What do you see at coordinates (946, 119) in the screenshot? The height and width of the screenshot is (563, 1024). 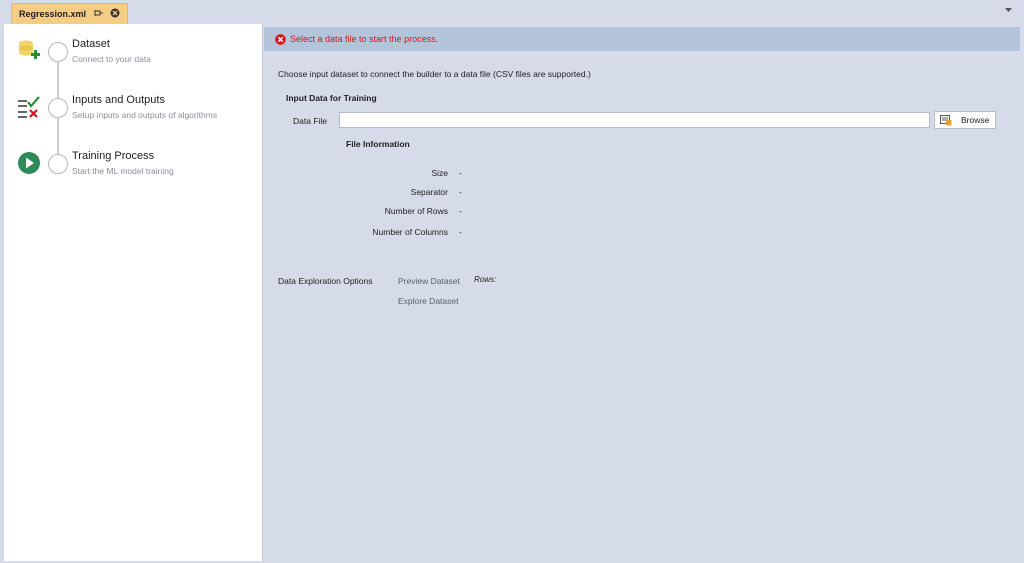 I see `browse-icon` at bounding box center [946, 119].